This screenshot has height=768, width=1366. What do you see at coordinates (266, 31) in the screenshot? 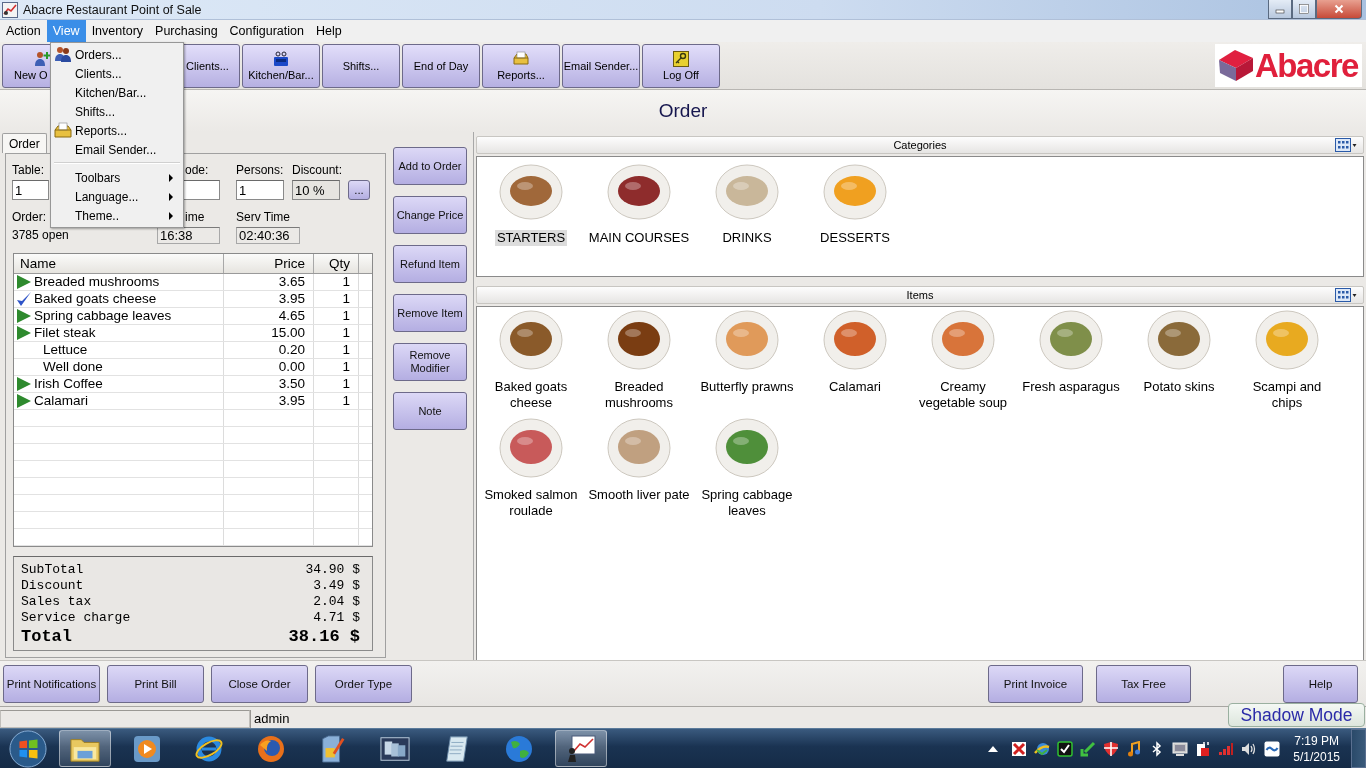
I see `menu-item: Configuration` at bounding box center [266, 31].